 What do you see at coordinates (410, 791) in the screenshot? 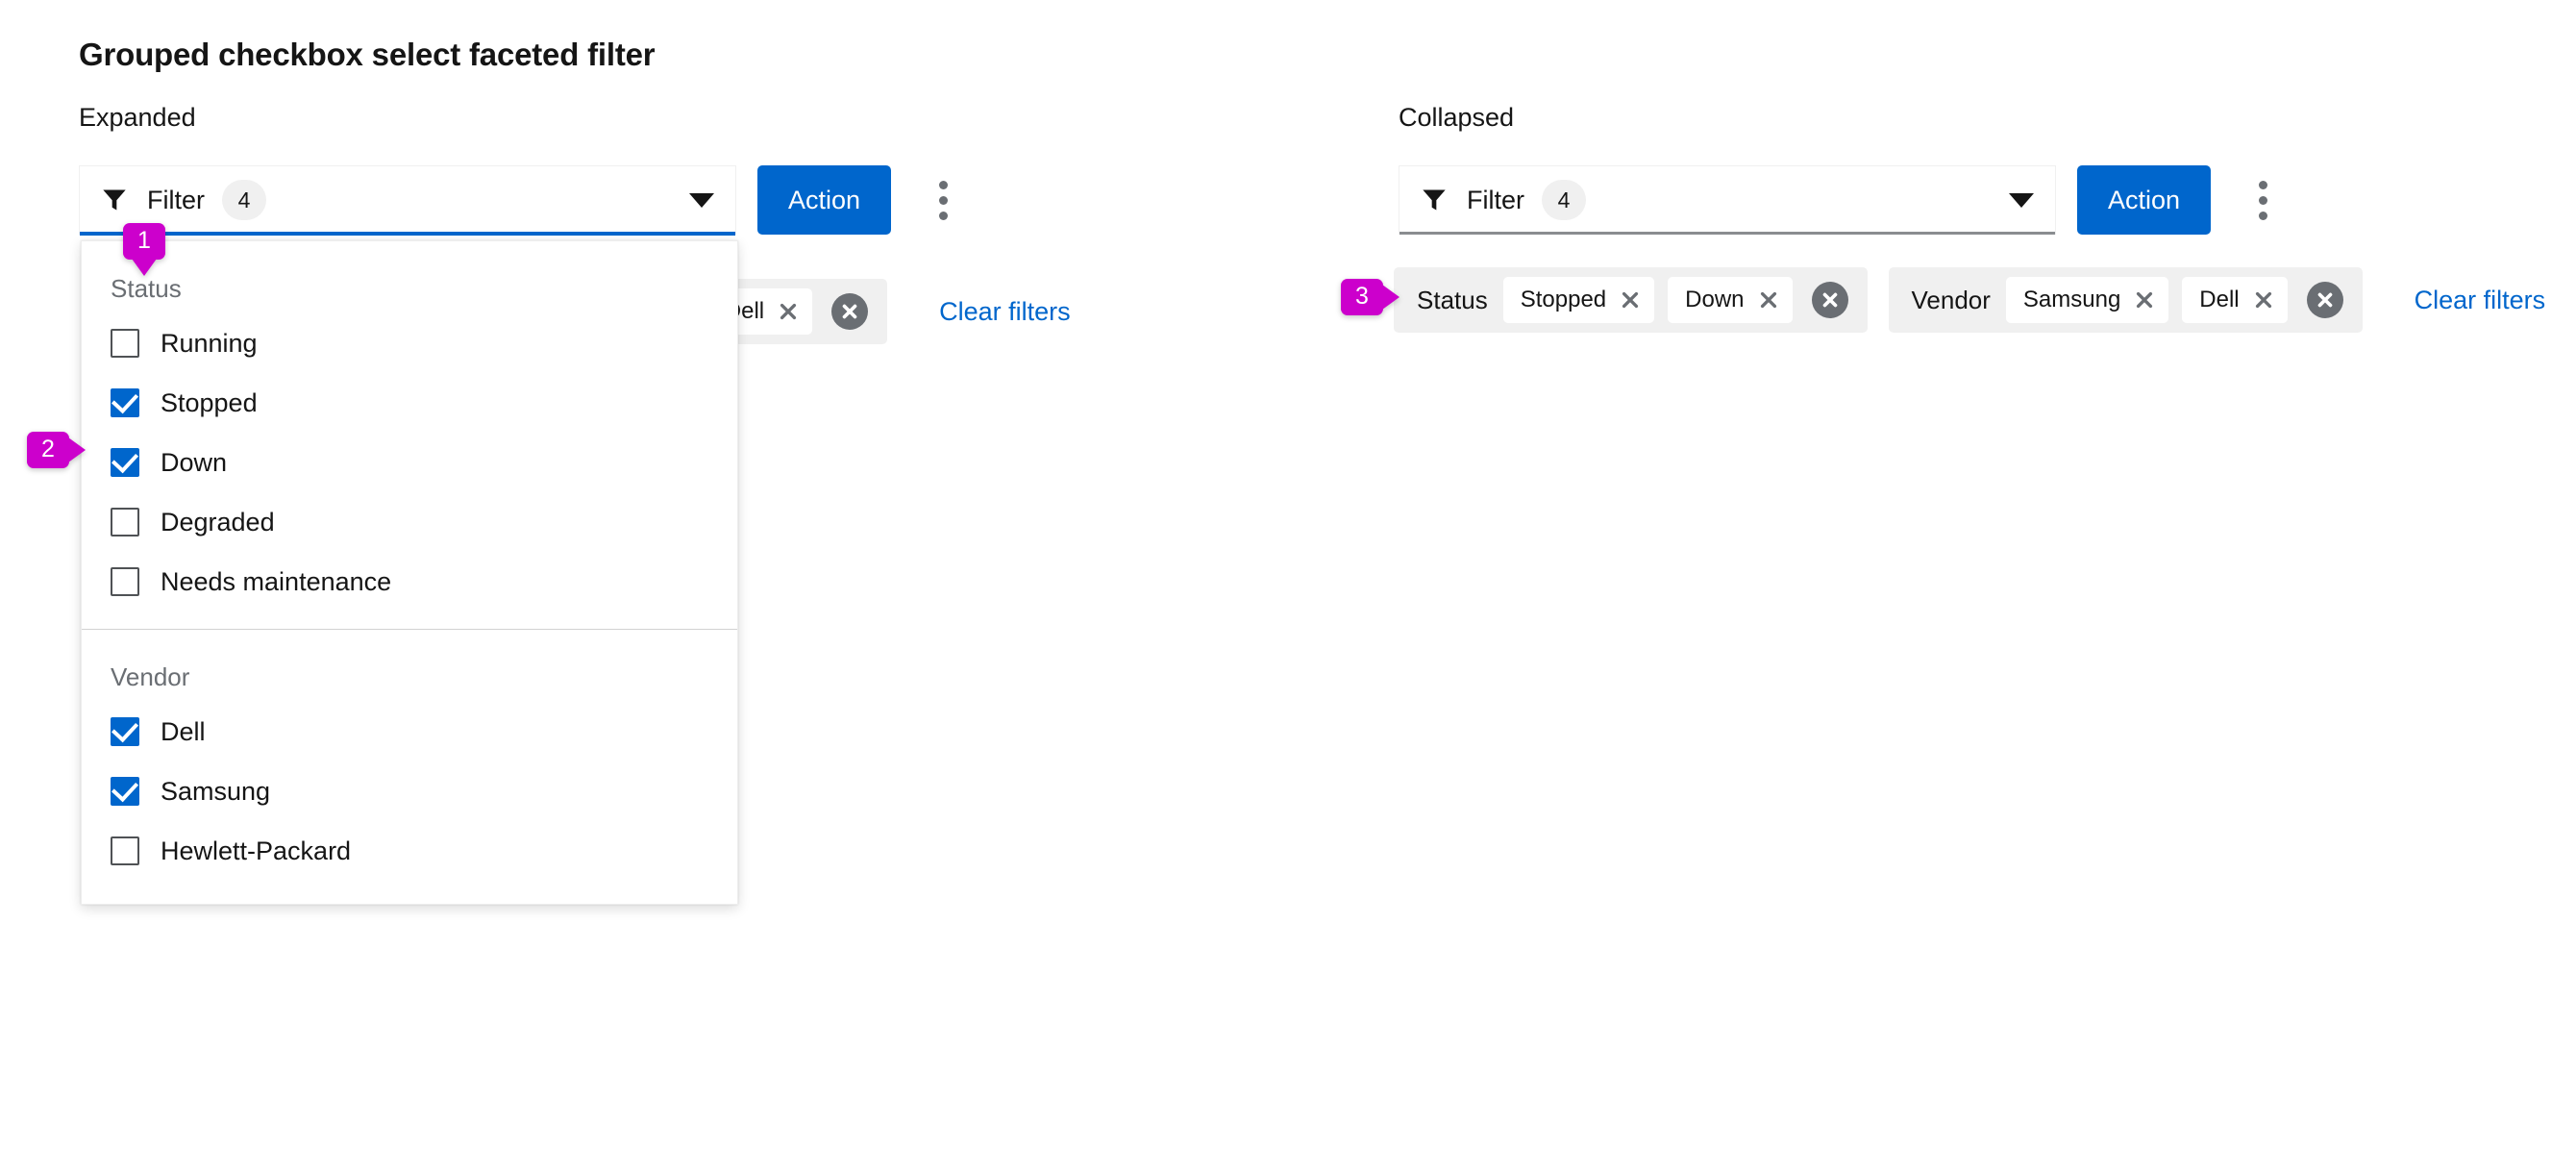
I see `menu-item-samsung: Samsung` at bounding box center [410, 791].